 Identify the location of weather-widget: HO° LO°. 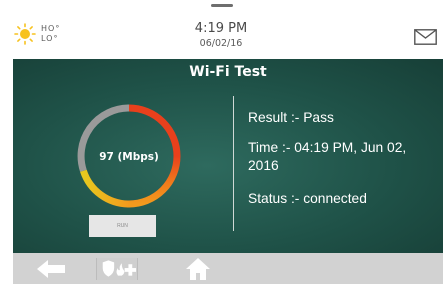
(59, 37).